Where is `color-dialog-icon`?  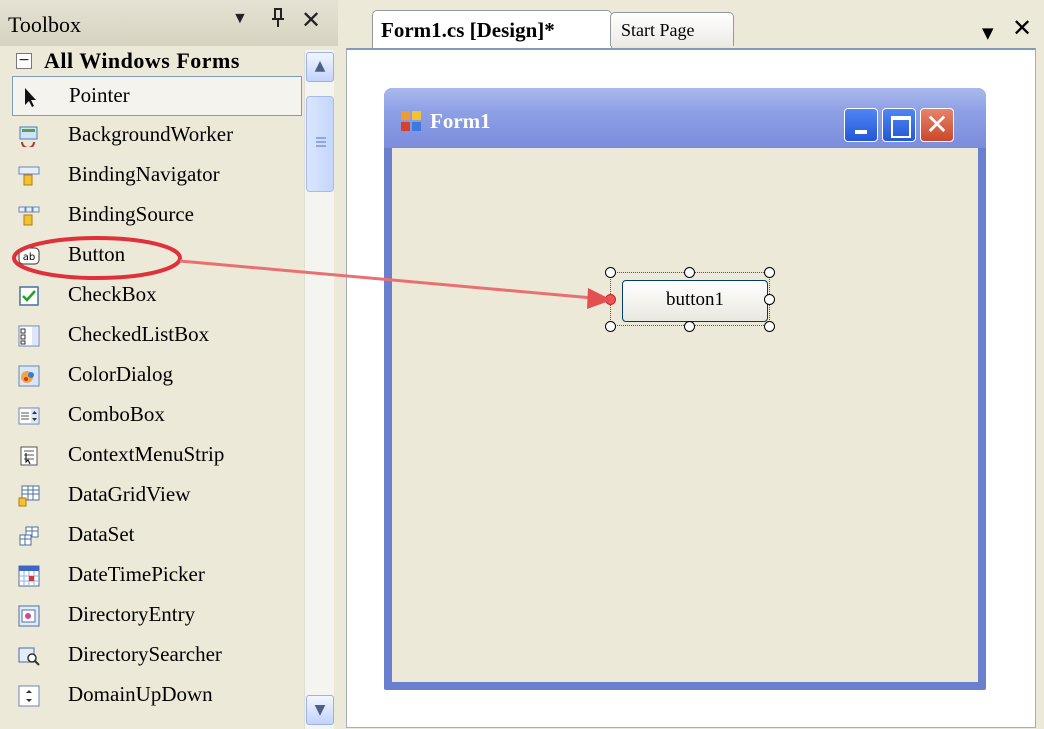 color-dialog-icon is located at coordinates (29, 376).